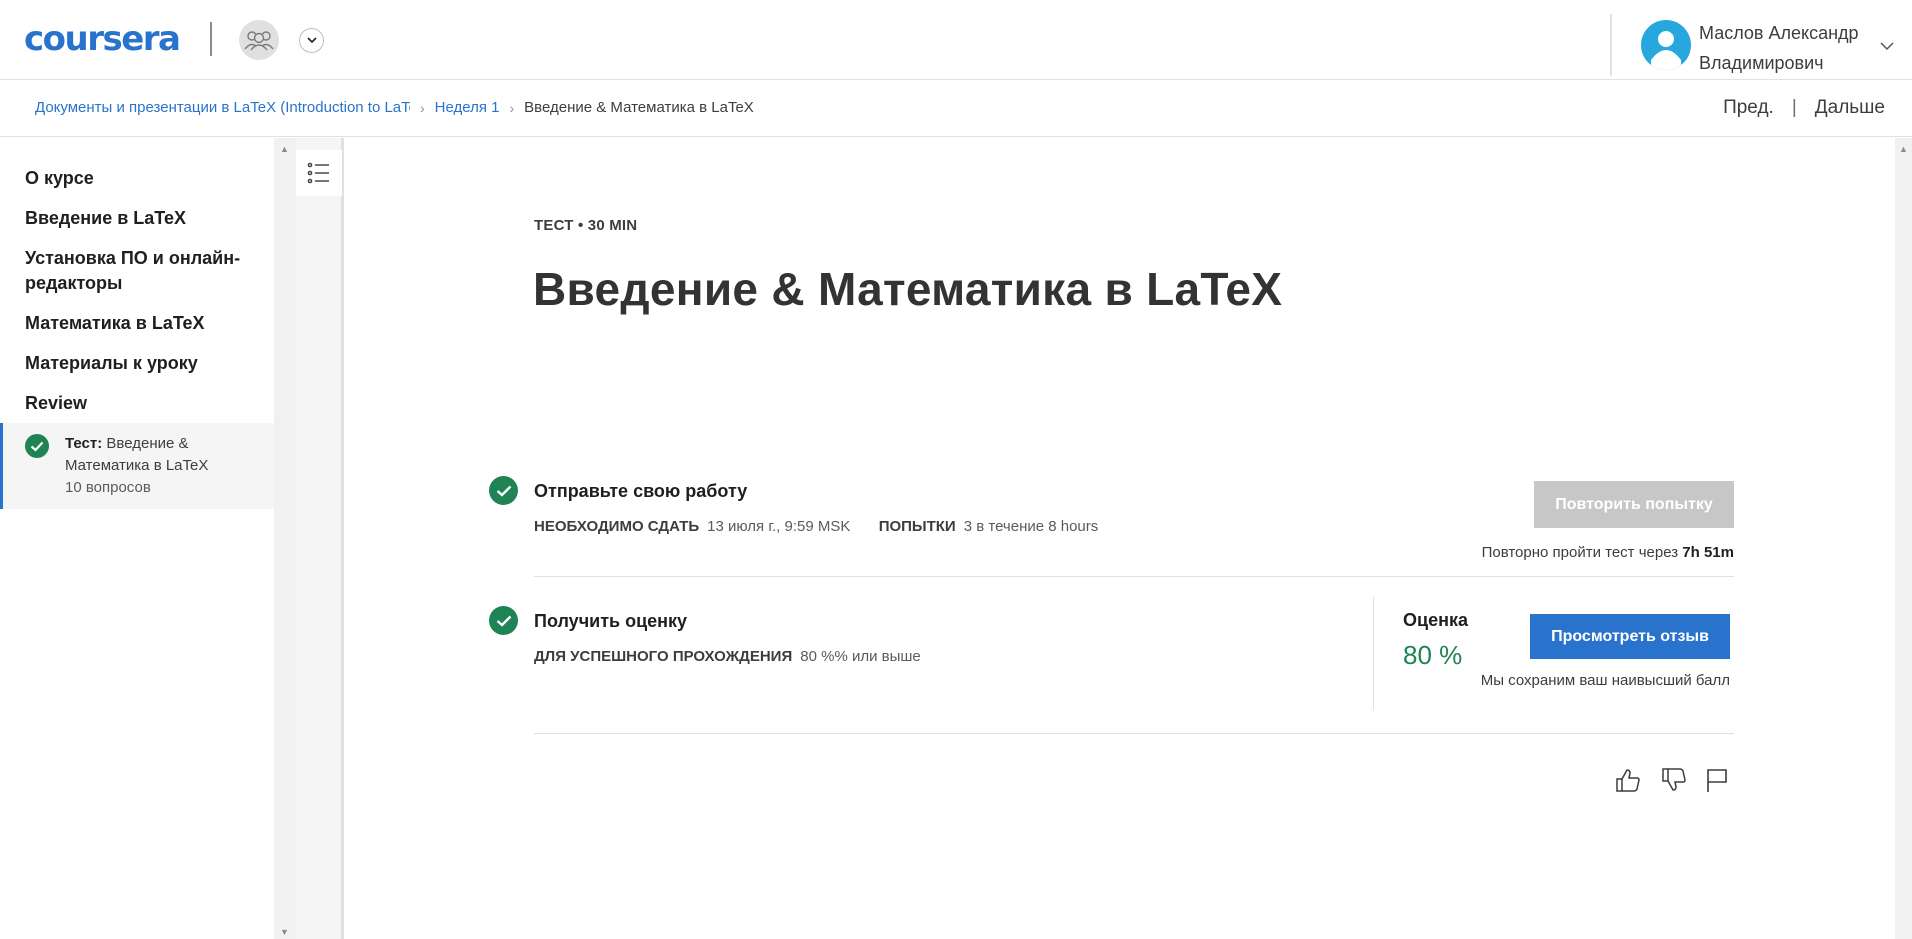  What do you see at coordinates (1435, 620) in the screenshot?
I see `grade-label: Оценка` at bounding box center [1435, 620].